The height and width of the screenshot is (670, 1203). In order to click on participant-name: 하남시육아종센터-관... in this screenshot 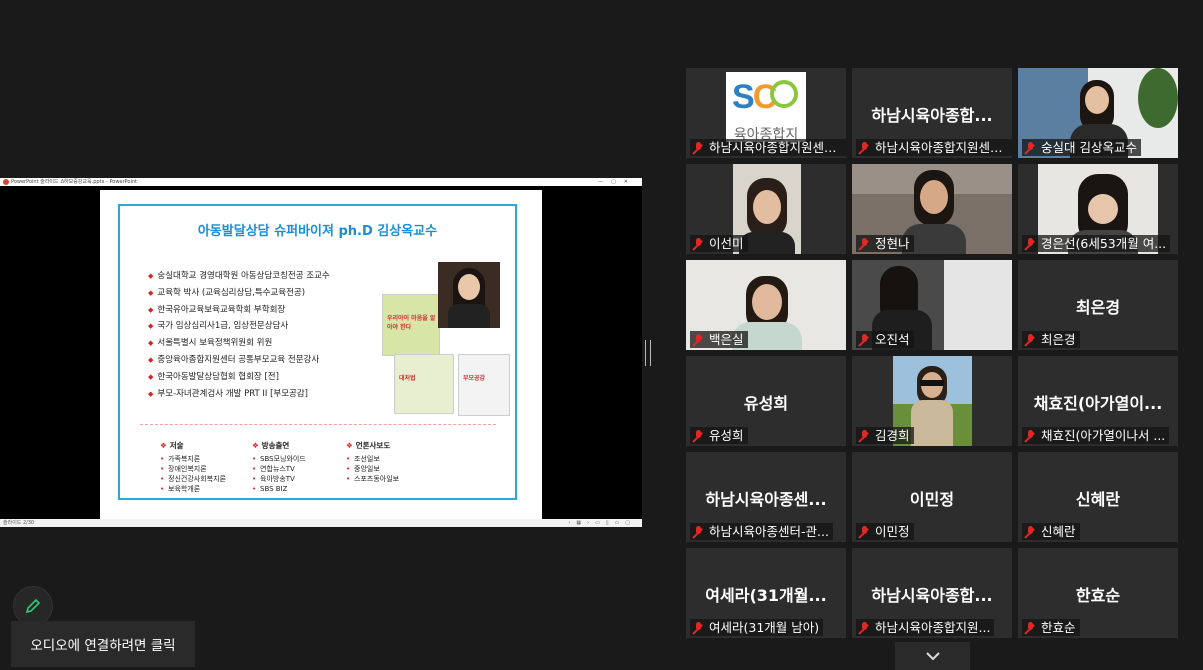, I will do `click(769, 531)`.